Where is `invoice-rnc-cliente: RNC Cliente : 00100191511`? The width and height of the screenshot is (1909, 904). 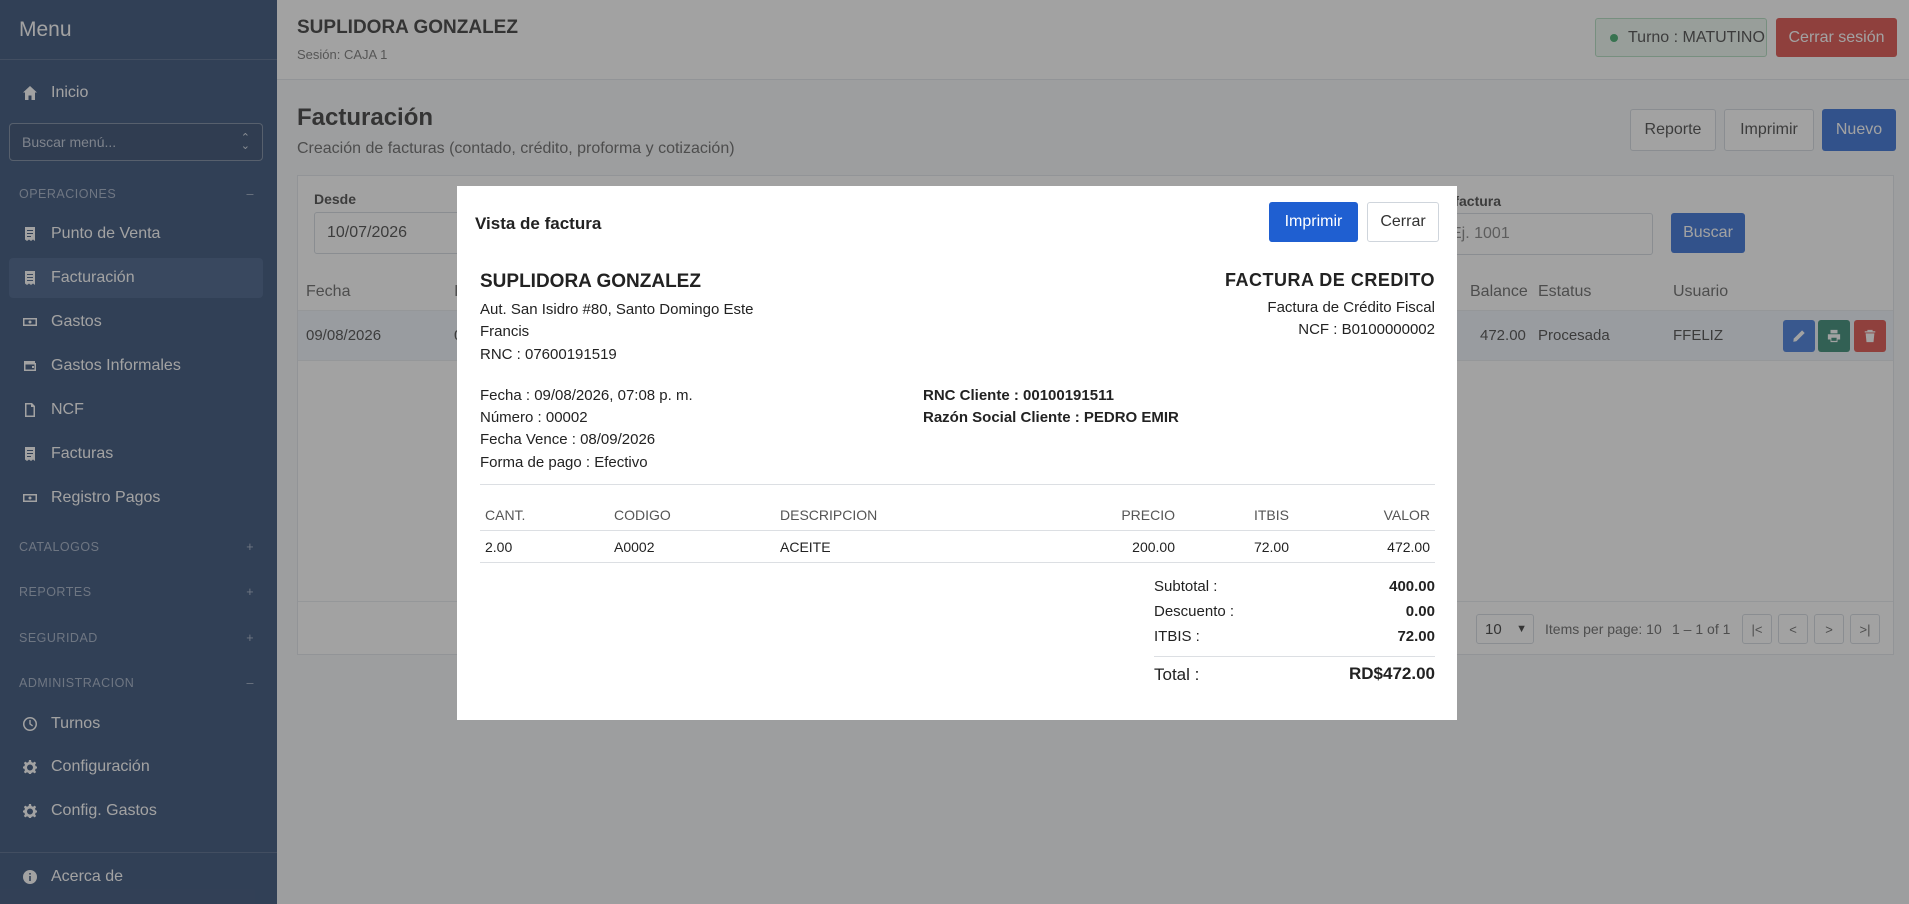 invoice-rnc-cliente: RNC Cliente : 00100191511 is located at coordinates (1018, 395).